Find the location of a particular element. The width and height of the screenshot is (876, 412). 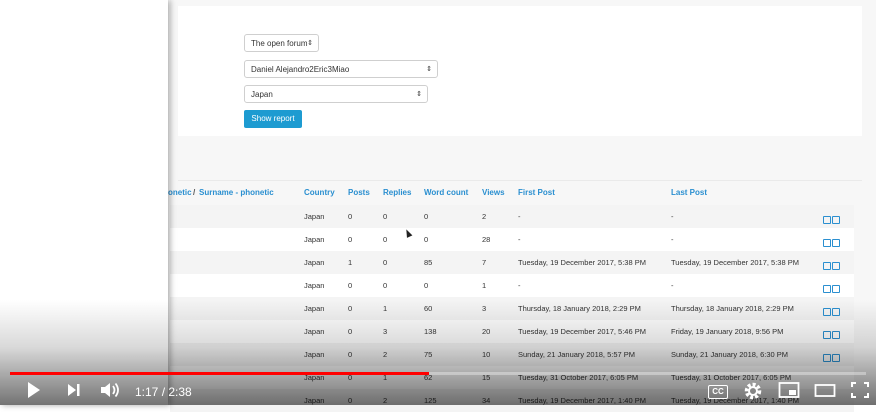

next-icon is located at coordinates (74, 390).